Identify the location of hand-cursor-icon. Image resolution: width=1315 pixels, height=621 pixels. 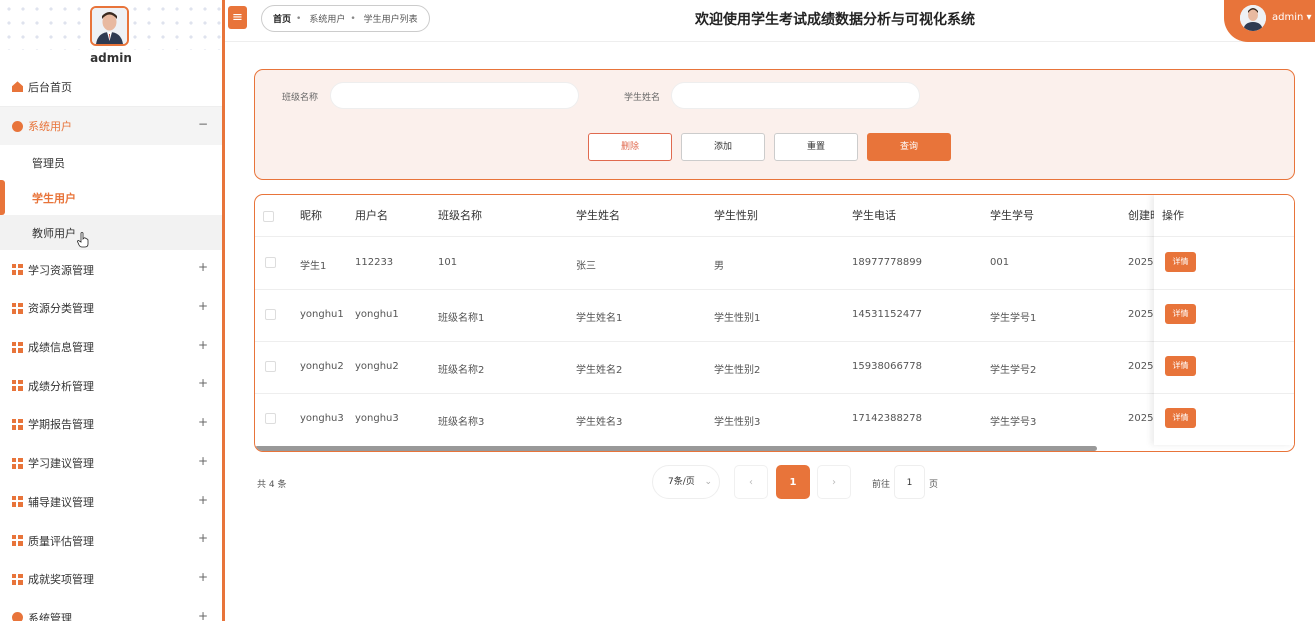
(83, 240).